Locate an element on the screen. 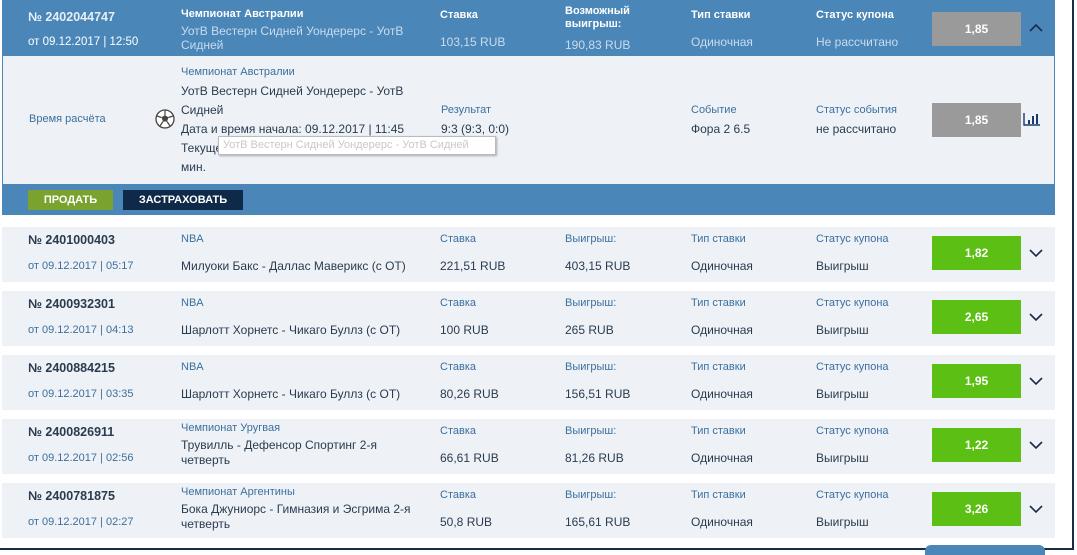 The width and height of the screenshot is (1077, 555). current-state-2: мин. is located at coordinates (193, 167).